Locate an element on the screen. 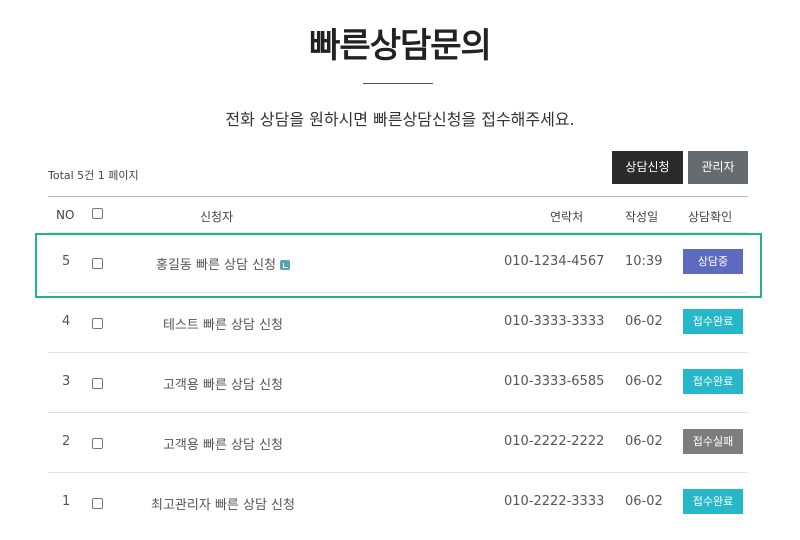 Image resolution: width=800 pixels, height=540 pixels. status-badge: 접수실패 is located at coordinates (713, 441).